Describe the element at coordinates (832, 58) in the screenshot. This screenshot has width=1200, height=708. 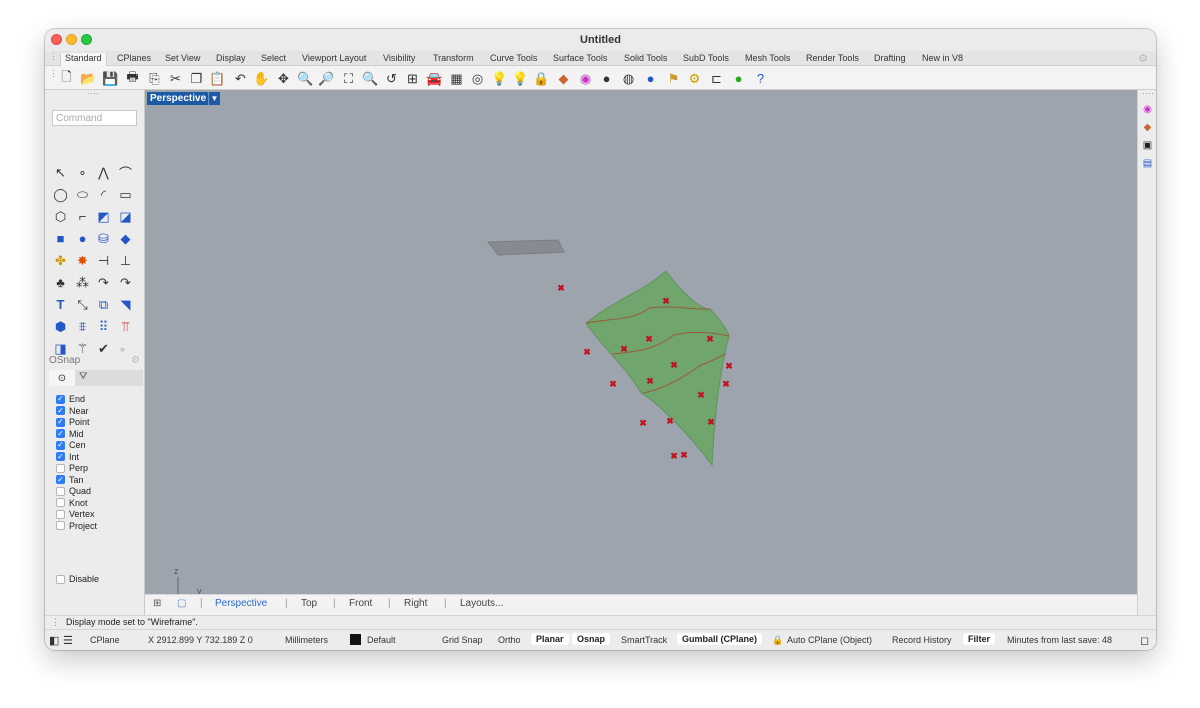
I see `tab-render-tools: Render Tools` at that location.